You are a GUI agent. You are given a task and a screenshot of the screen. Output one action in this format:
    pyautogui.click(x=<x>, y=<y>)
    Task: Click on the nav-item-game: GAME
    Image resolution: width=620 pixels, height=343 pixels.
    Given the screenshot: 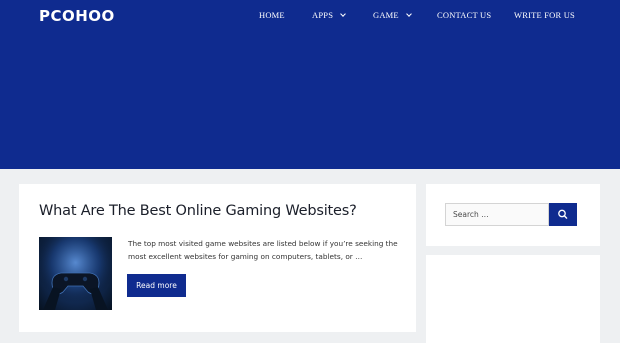 What is the action you would take?
    pyautogui.click(x=392, y=15)
    